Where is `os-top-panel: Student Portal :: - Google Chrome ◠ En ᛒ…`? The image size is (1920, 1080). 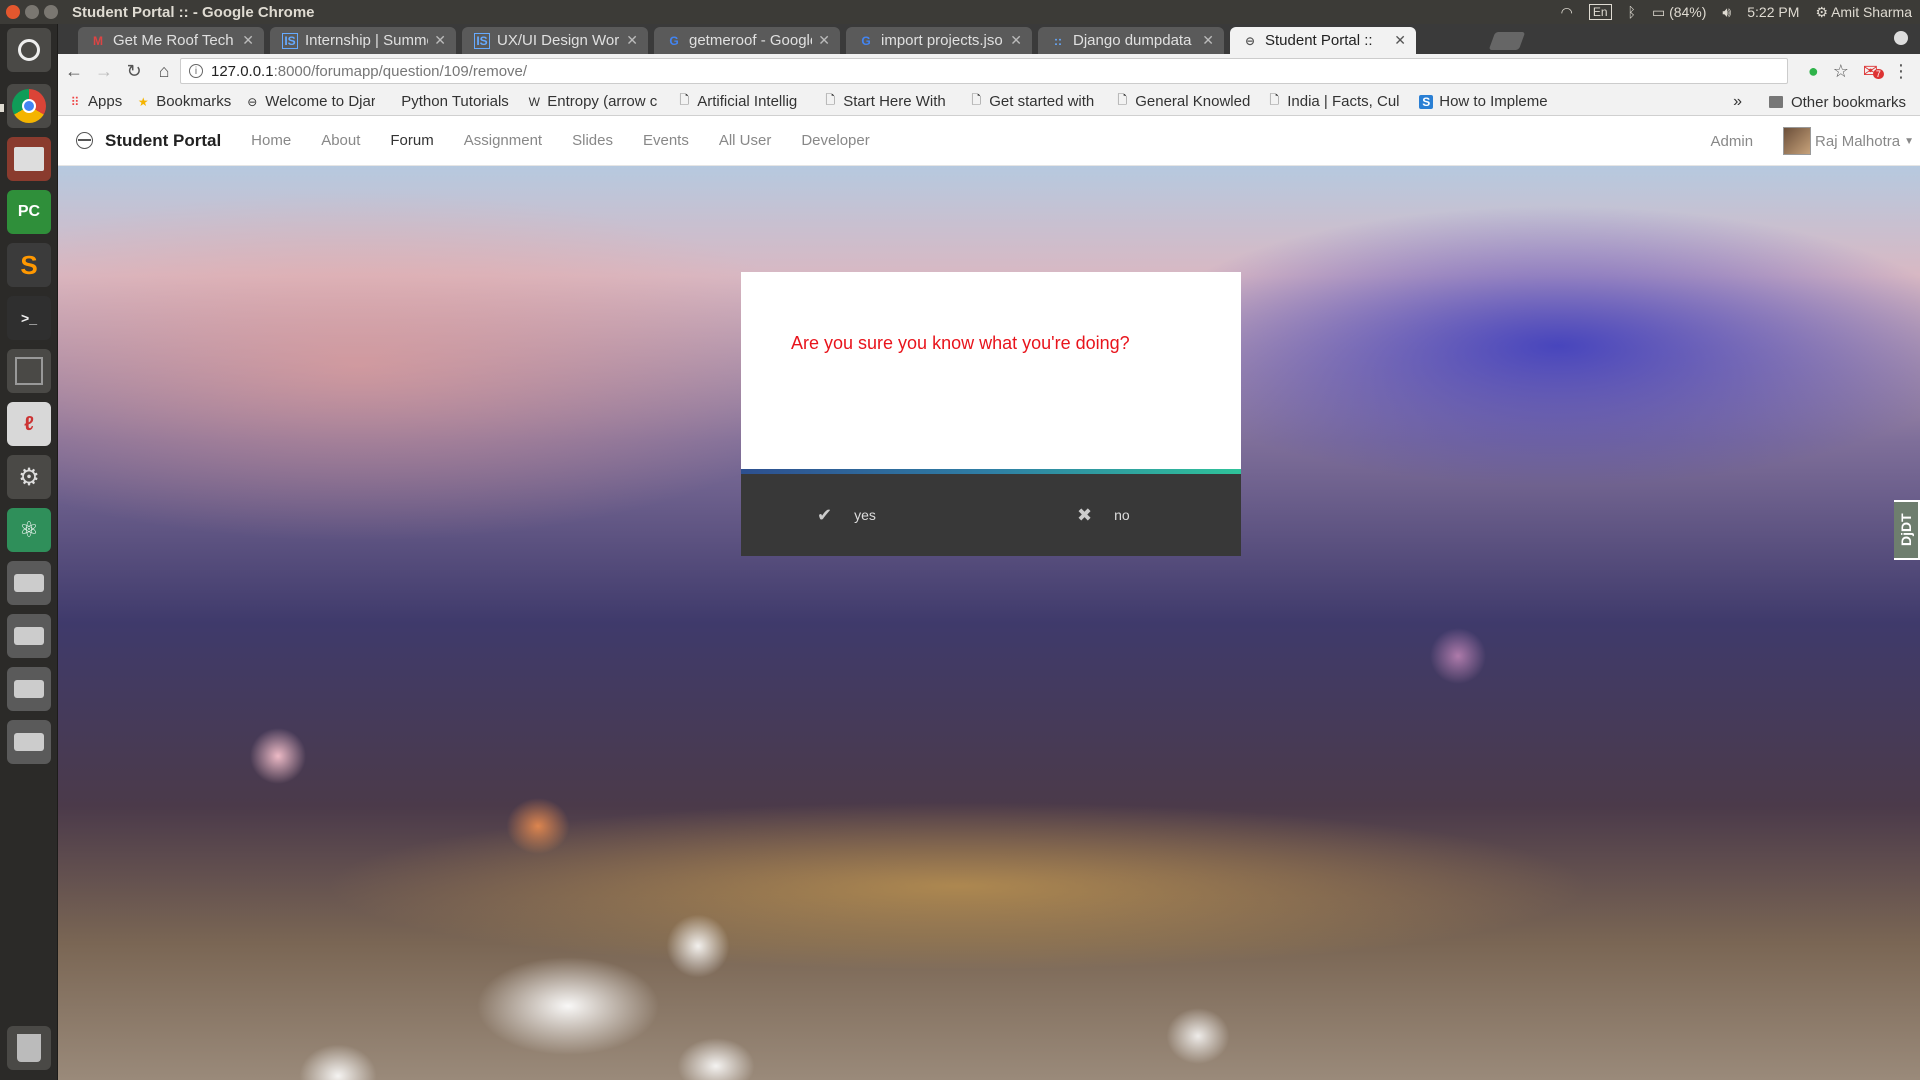 os-top-panel: Student Portal :: - Google Chrome ◠ En ᛒ… is located at coordinates (960, 12).